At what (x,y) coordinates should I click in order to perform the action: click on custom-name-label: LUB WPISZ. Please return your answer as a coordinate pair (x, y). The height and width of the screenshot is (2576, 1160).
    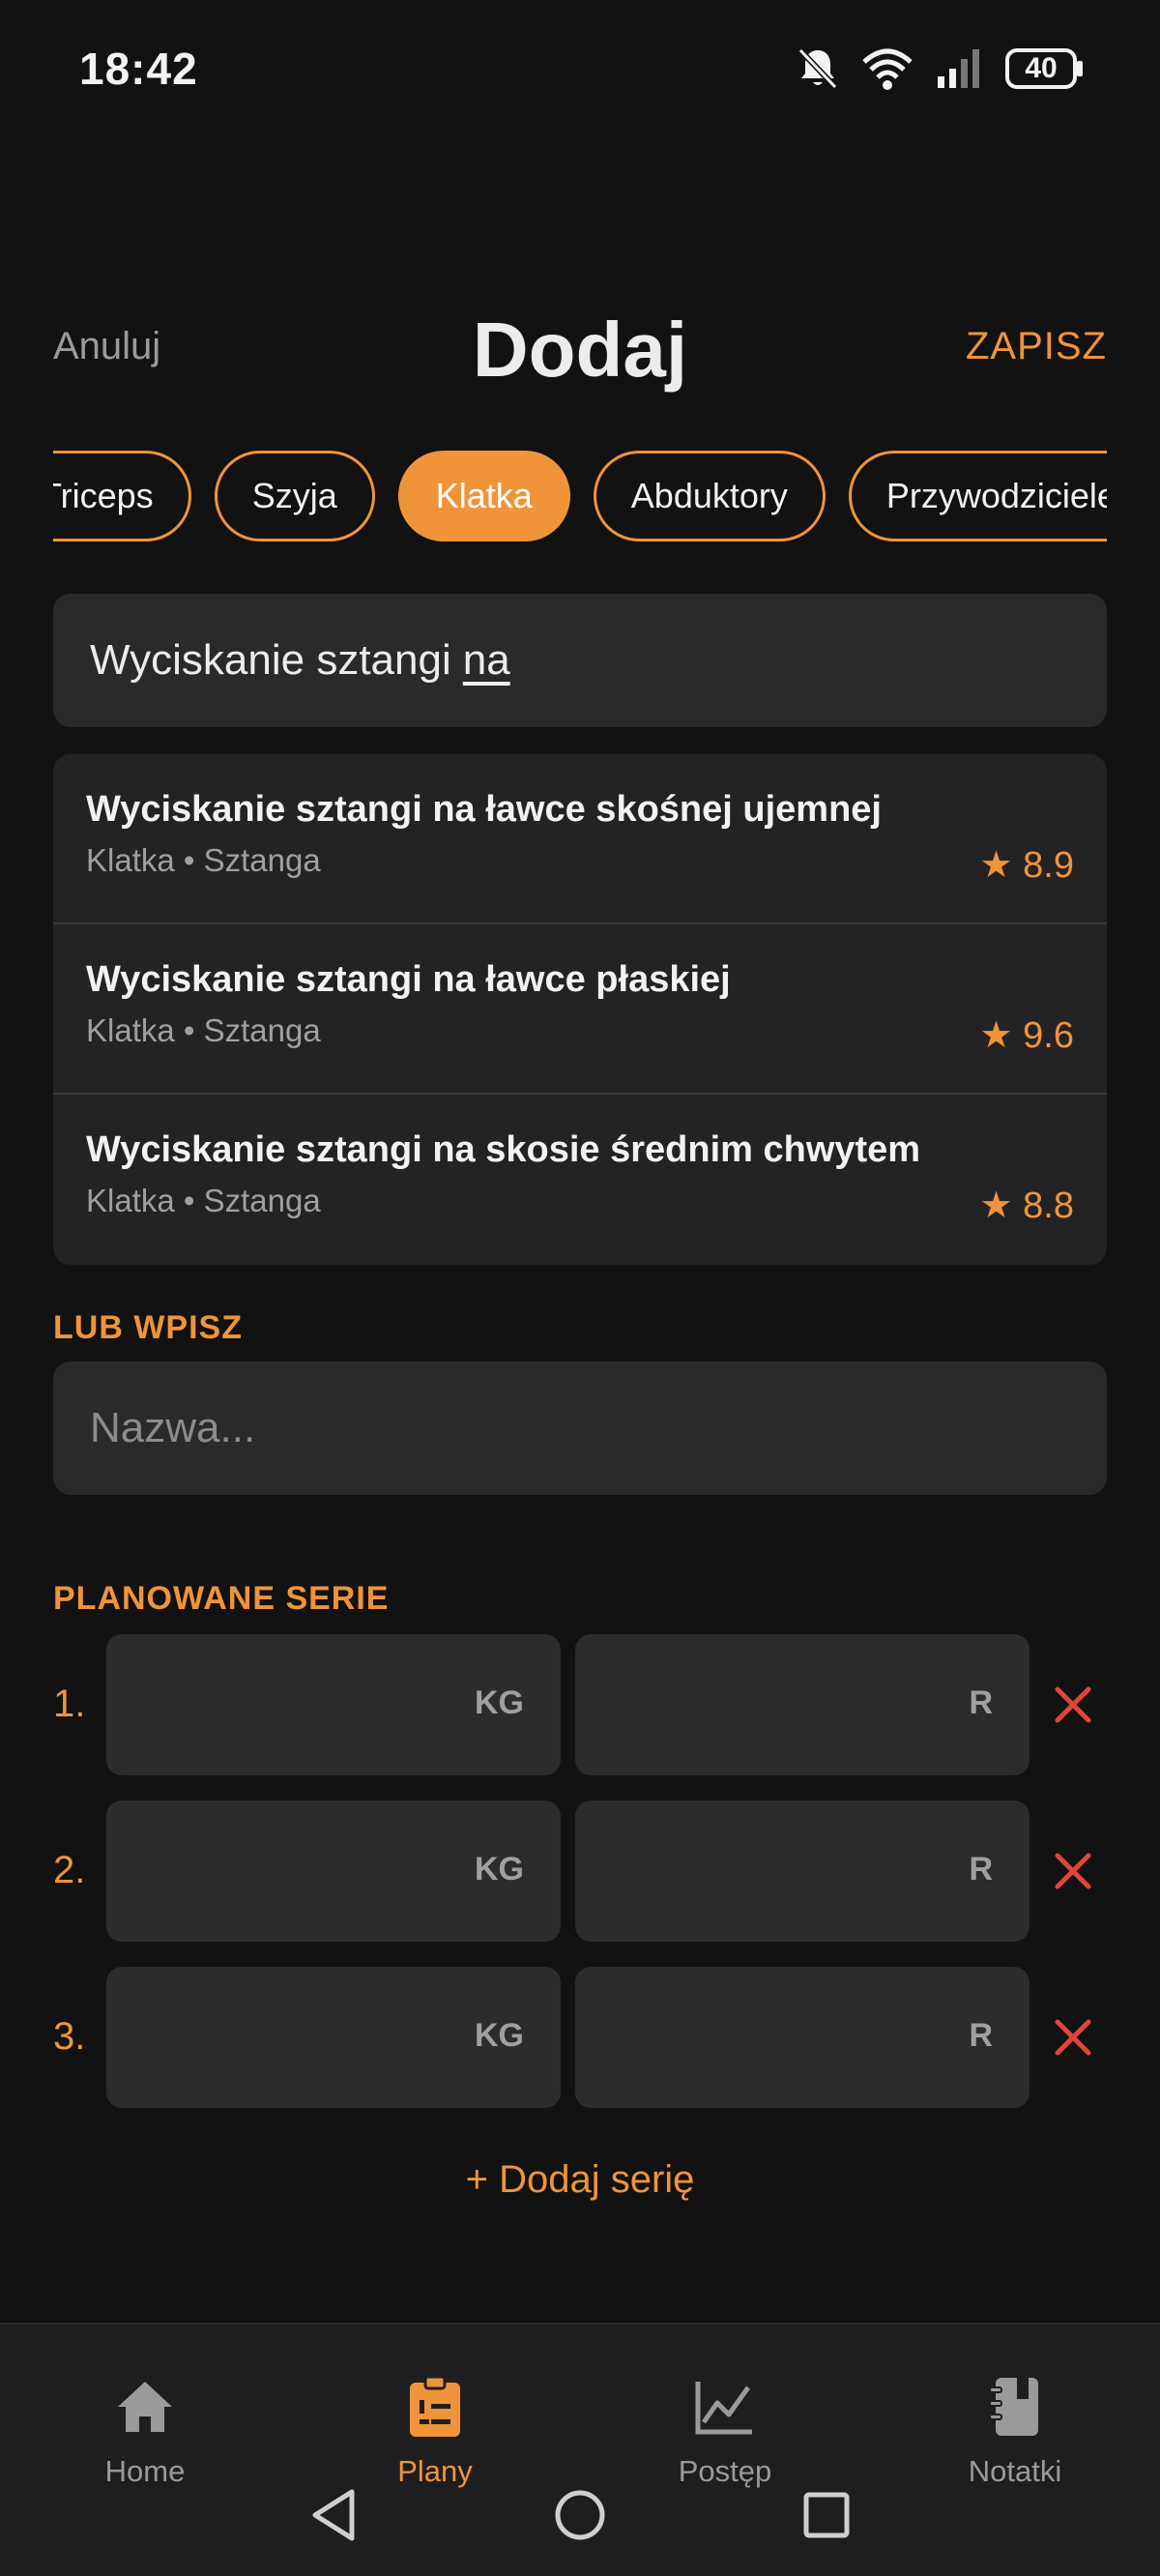
    Looking at the image, I should click on (148, 1327).